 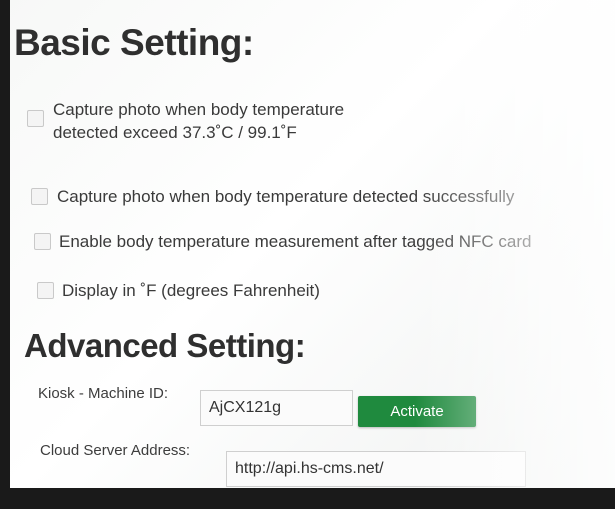 I want to click on basic-setting-heading: Basic Setting:, so click(x=134, y=42).